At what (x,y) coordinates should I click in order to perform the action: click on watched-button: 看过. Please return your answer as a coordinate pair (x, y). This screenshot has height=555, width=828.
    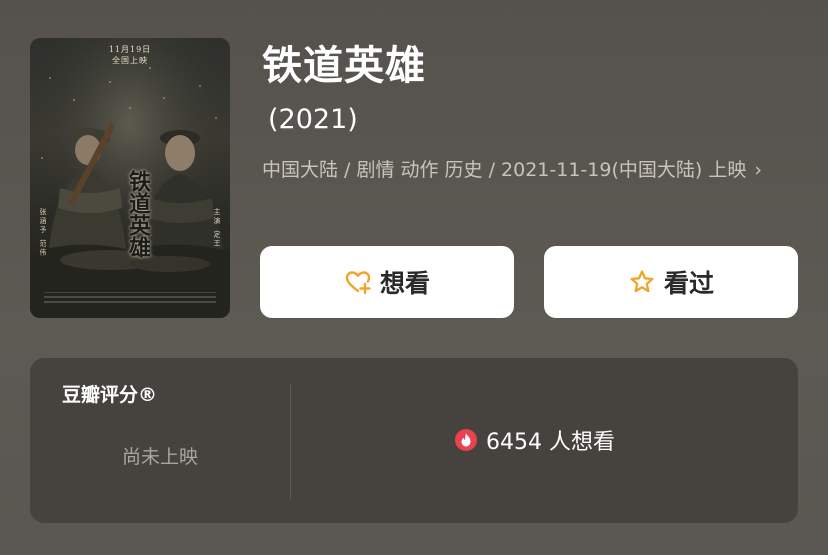
    Looking at the image, I should click on (671, 282).